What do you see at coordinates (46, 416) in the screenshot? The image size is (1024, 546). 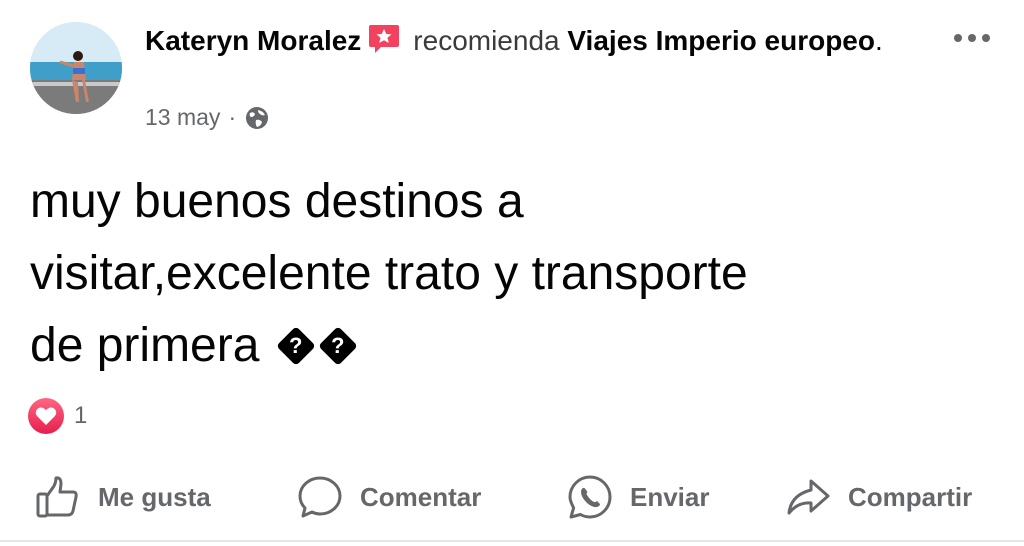 I see `heart-icon` at bounding box center [46, 416].